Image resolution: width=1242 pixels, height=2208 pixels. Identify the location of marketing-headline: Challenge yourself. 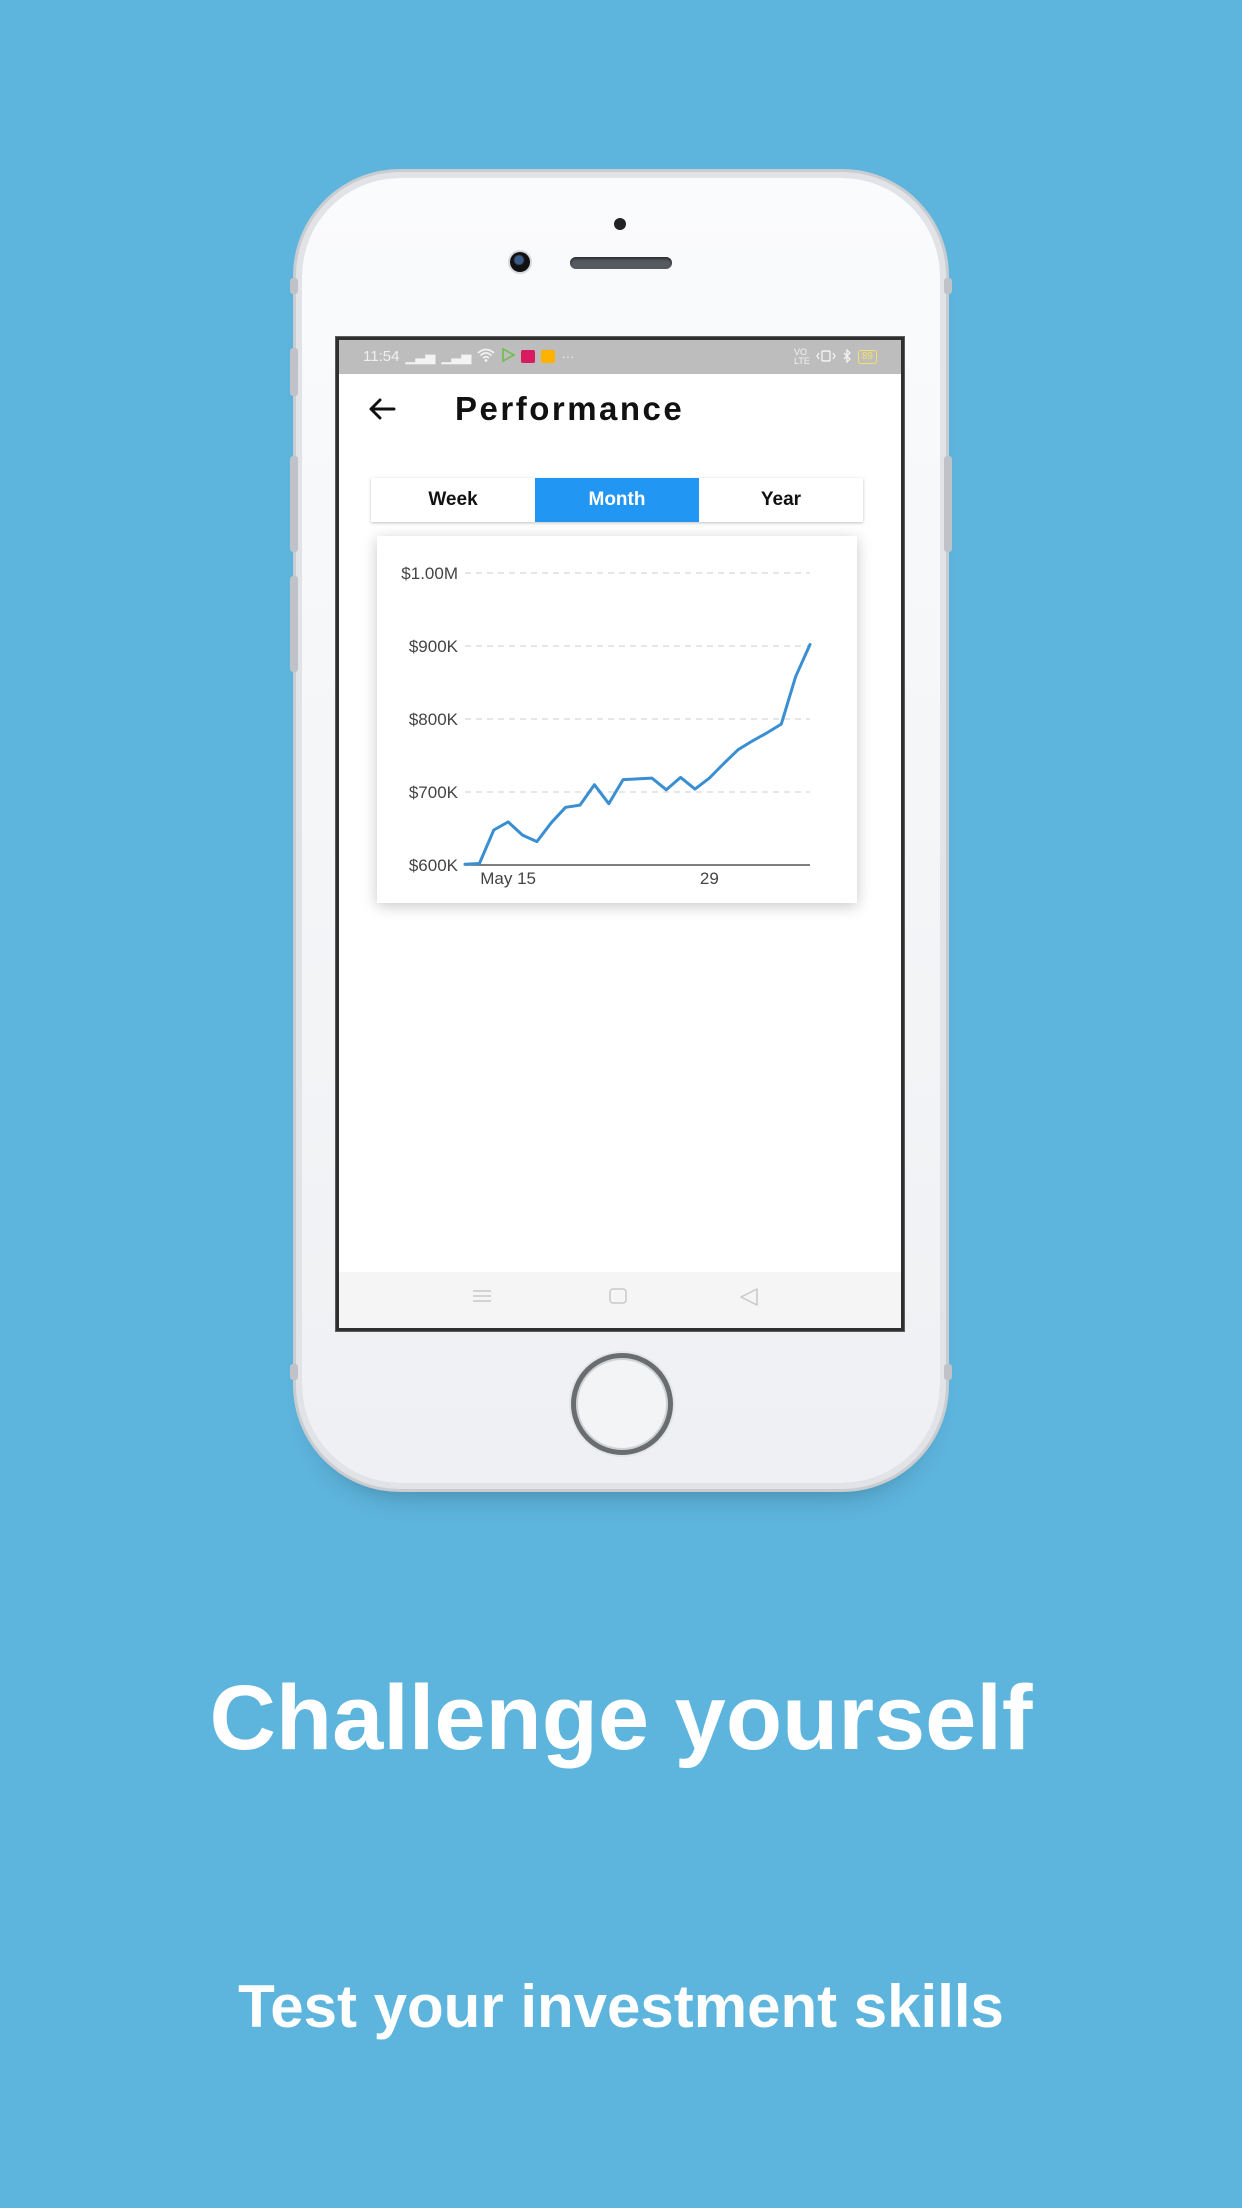
(621, 1718).